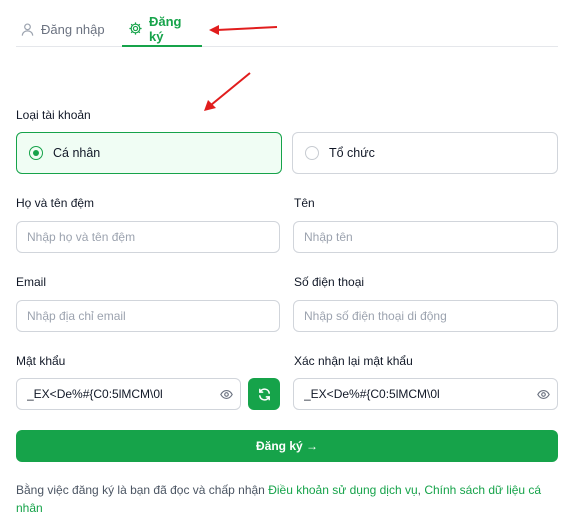  What do you see at coordinates (425, 237) in the screenshot?
I see `first-name-input` at bounding box center [425, 237].